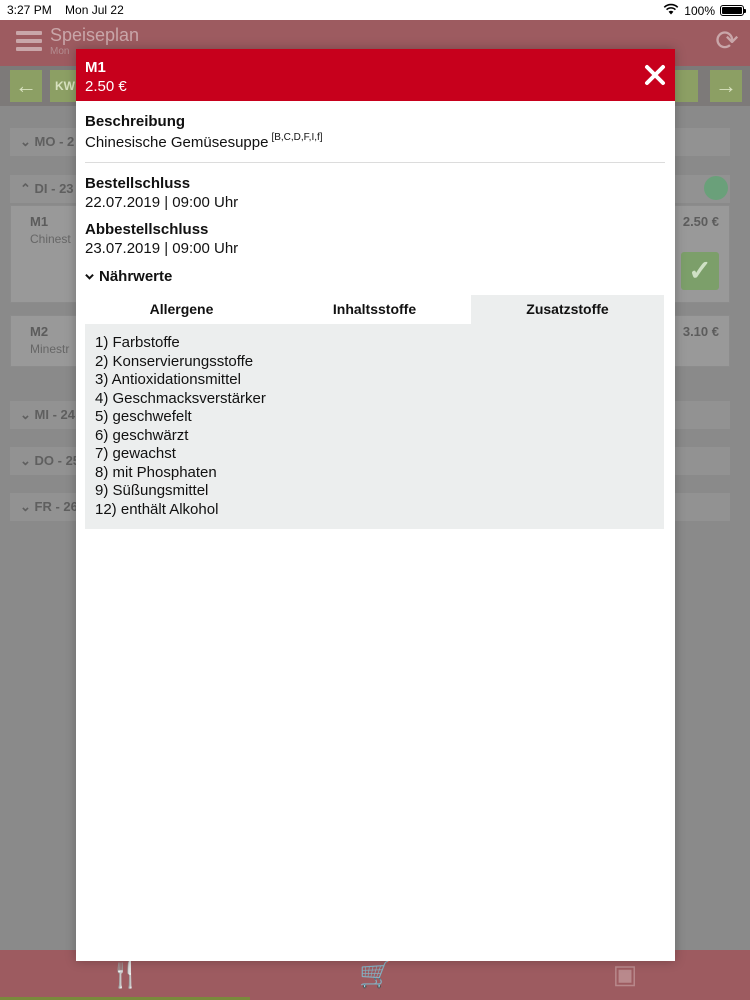 Image resolution: width=750 pixels, height=1000 pixels. What do you see at coordinates (655, 75) in the screenshot?
I see `close-icon` at bounding box center [655, 75].